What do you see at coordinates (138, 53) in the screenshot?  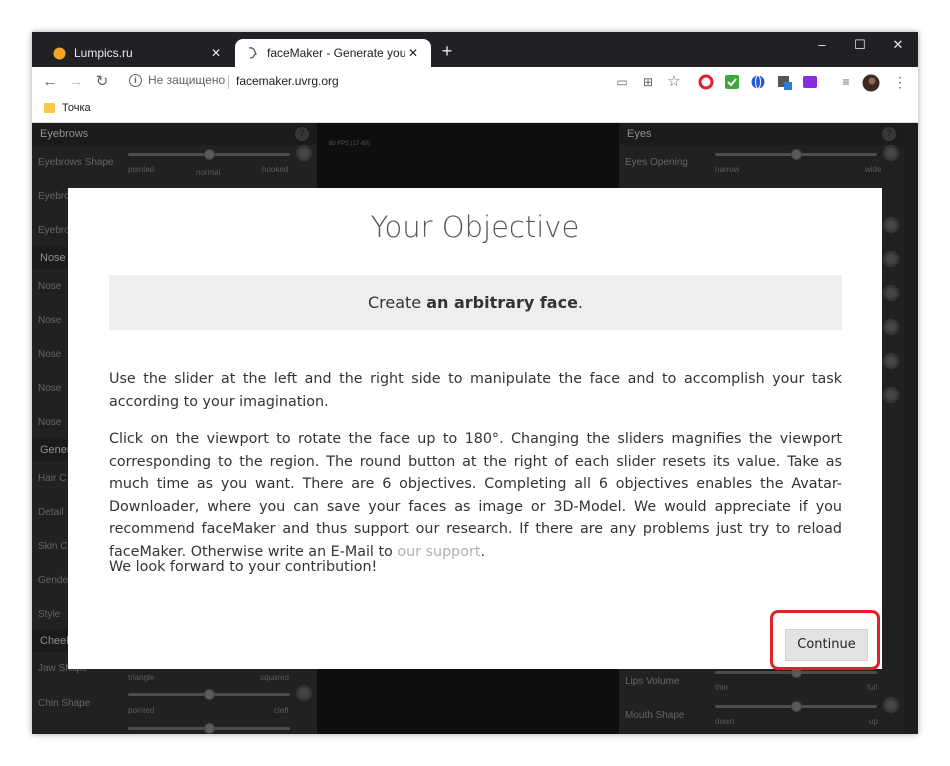 I see `tab-lumpics: Lumpics.ru ✕` at bounding box center [138, 53].